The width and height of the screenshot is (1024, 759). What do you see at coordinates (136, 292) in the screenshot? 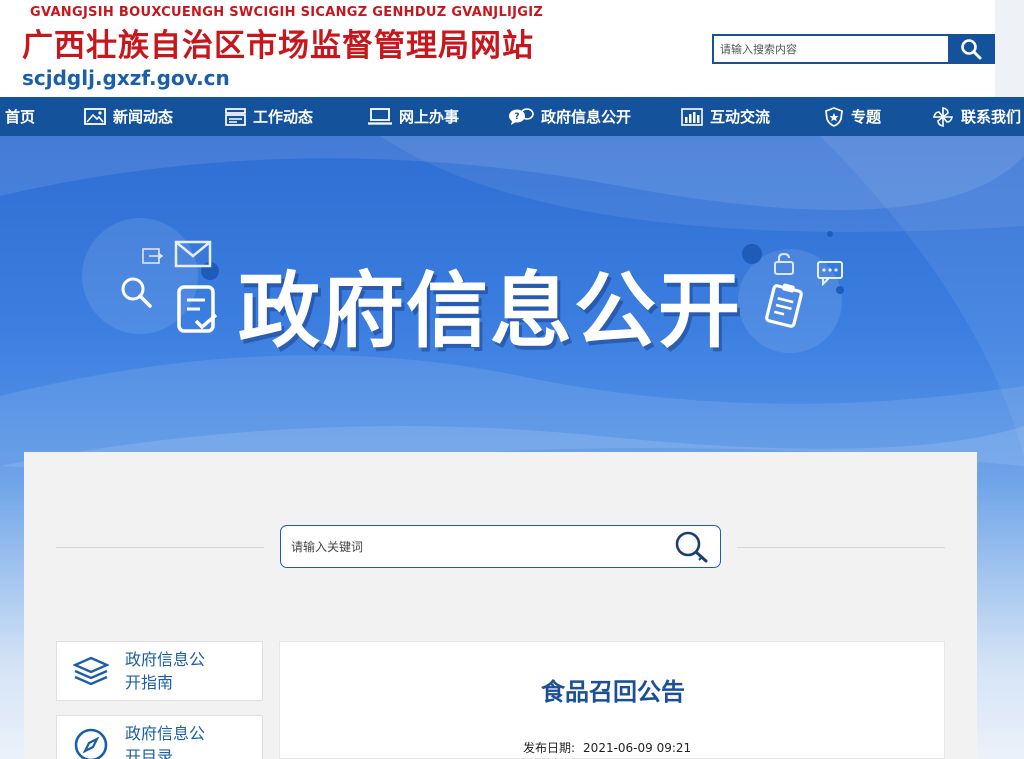
I see `magnifier-icon` at bounding box center [136, 292].